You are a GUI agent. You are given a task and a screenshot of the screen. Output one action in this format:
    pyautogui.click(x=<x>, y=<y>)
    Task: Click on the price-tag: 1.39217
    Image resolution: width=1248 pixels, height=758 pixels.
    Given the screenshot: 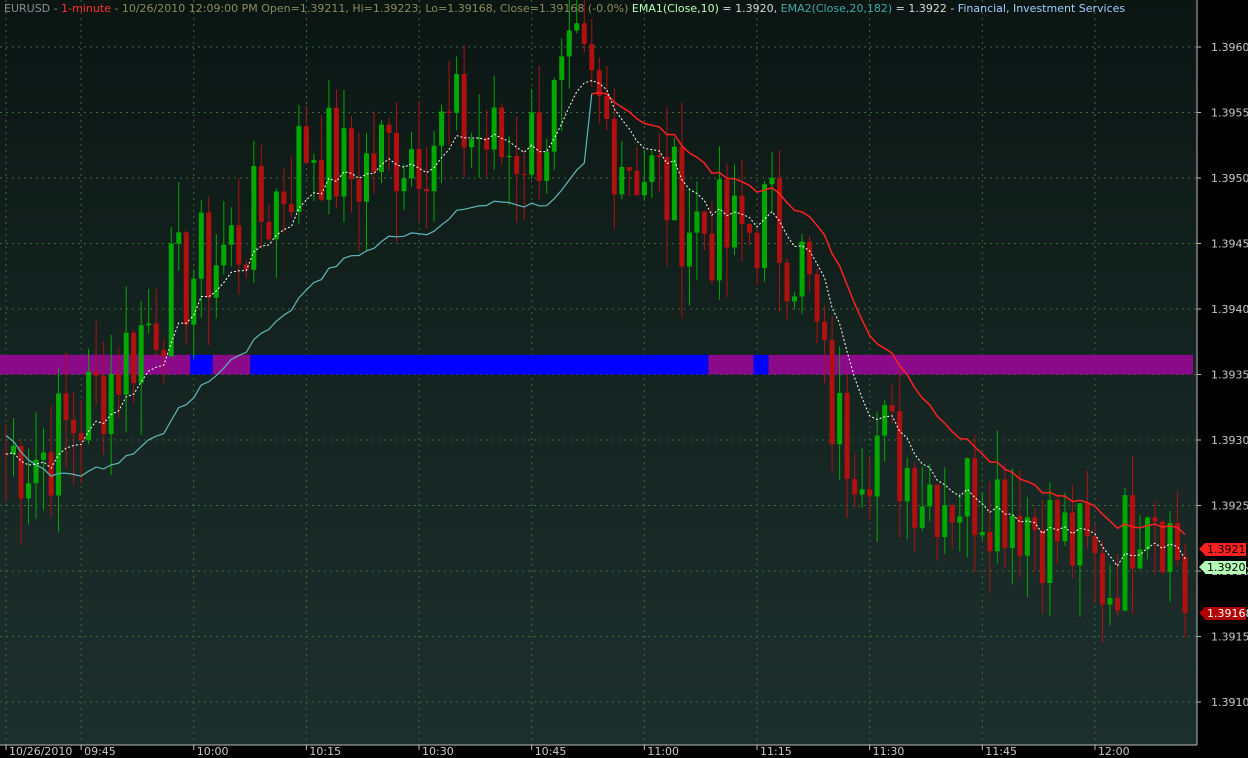 What is the action you would take?
    pyautogui.click(x=1223, y=549)
    